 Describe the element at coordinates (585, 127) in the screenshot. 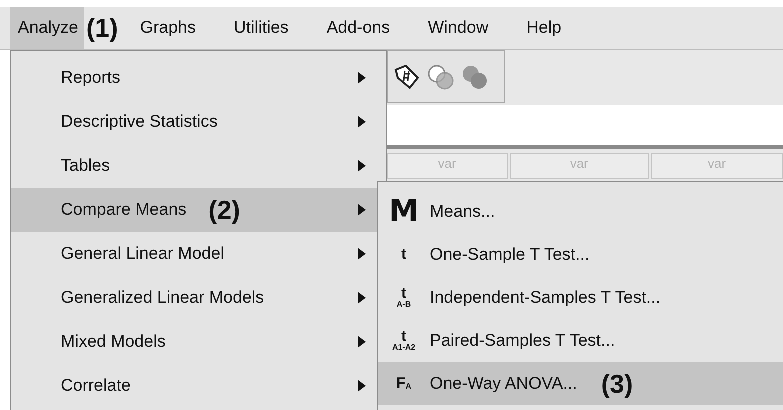

I see `input-field` at that location.